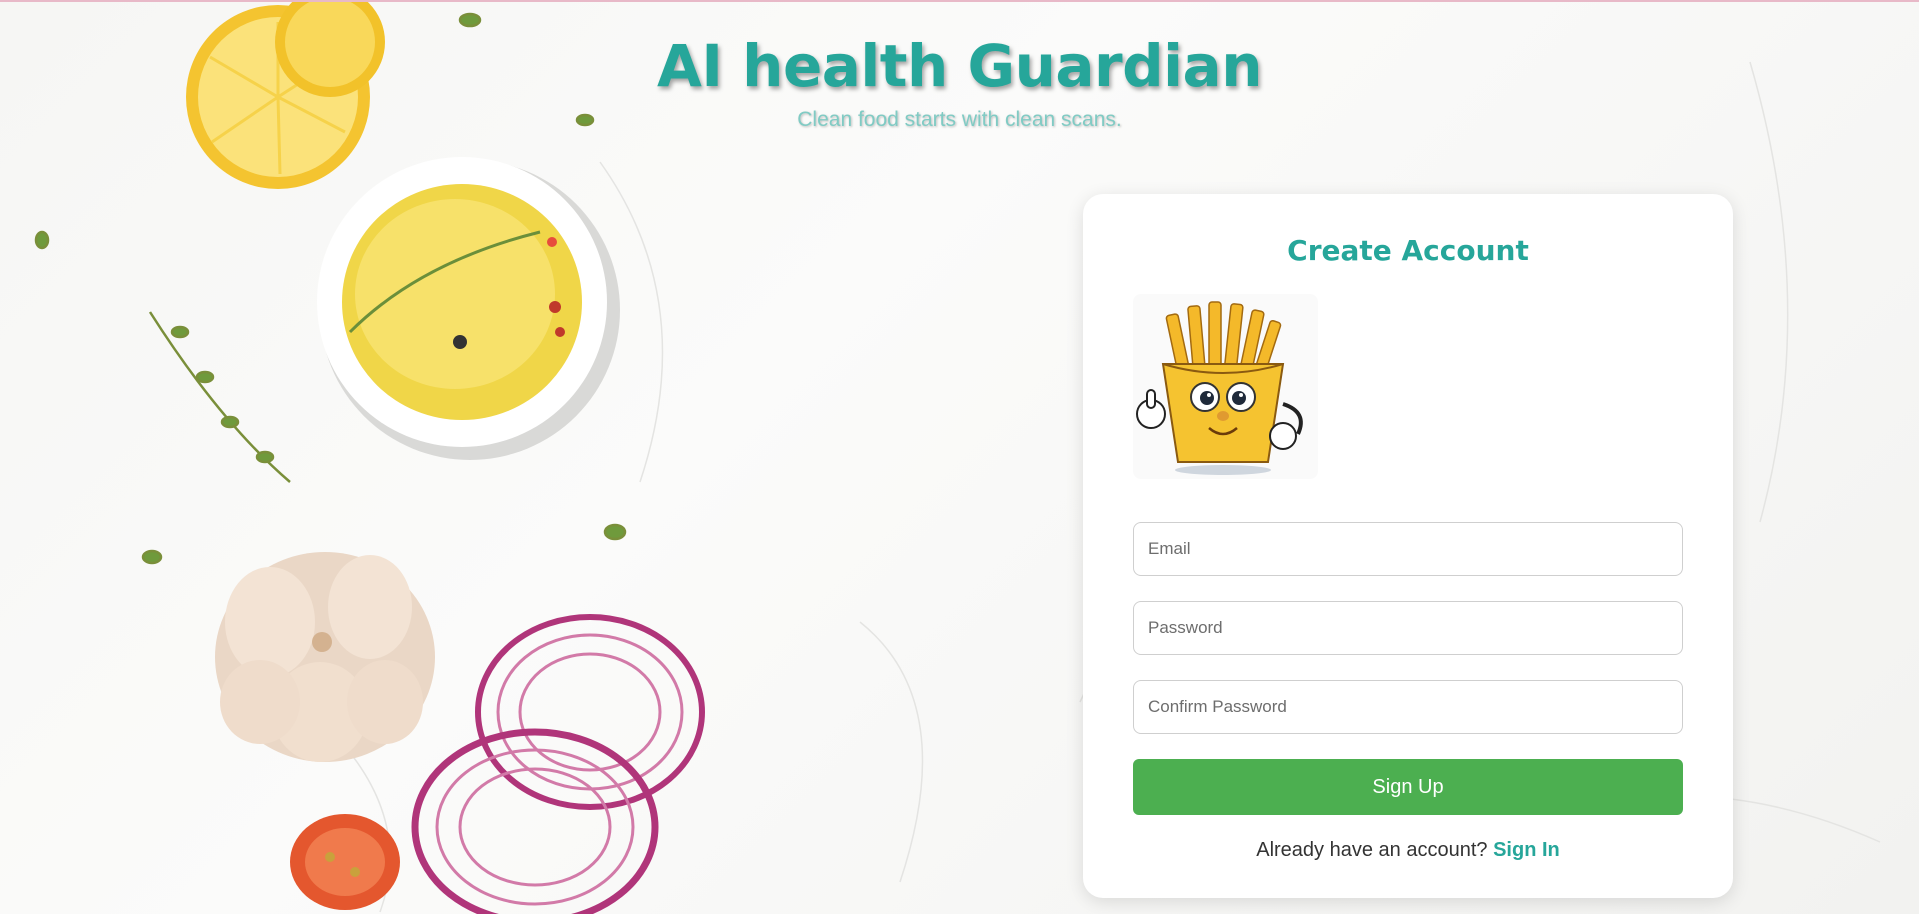  I want to click on card-title: Create Account, so click(1408, 250).